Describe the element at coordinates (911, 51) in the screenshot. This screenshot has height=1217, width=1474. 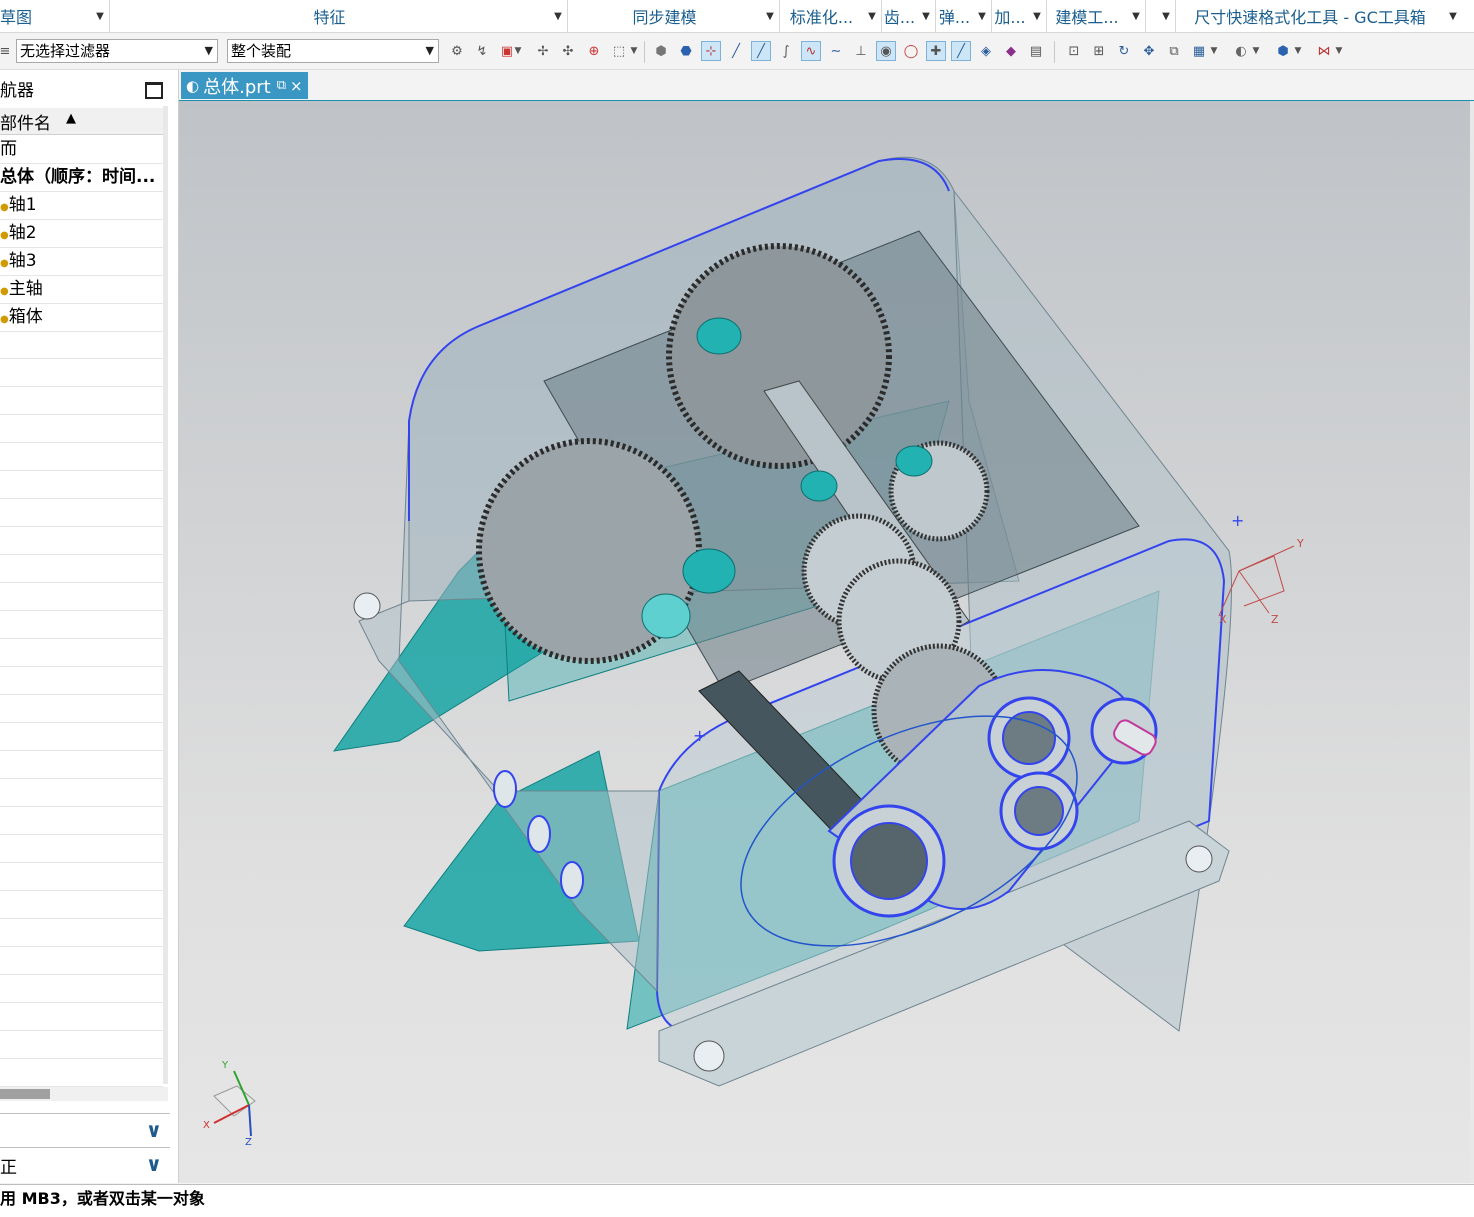
I see `snap-quadrant-icon: ◯` at that location.